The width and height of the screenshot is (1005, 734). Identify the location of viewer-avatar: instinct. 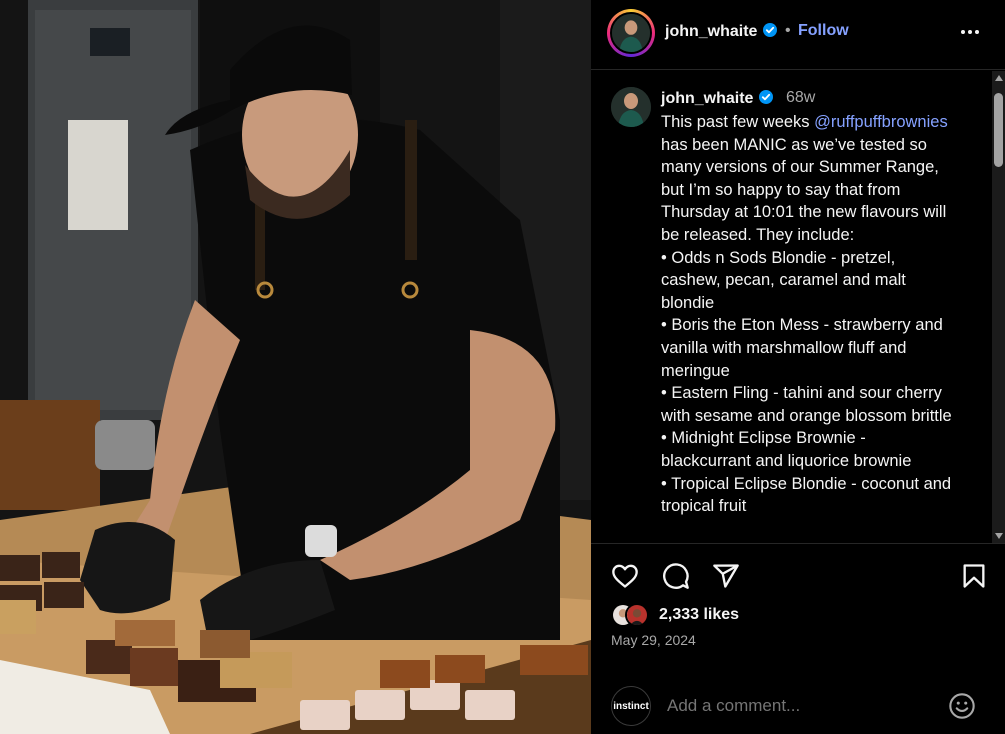
(631, 706).